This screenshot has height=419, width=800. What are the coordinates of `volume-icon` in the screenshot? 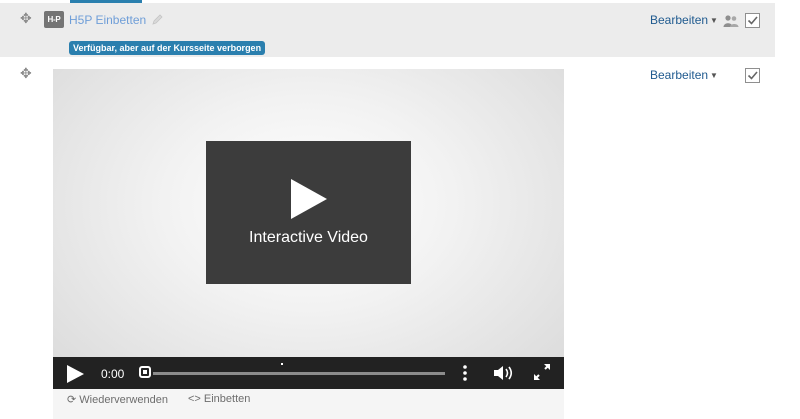 It's located at (504, 375).